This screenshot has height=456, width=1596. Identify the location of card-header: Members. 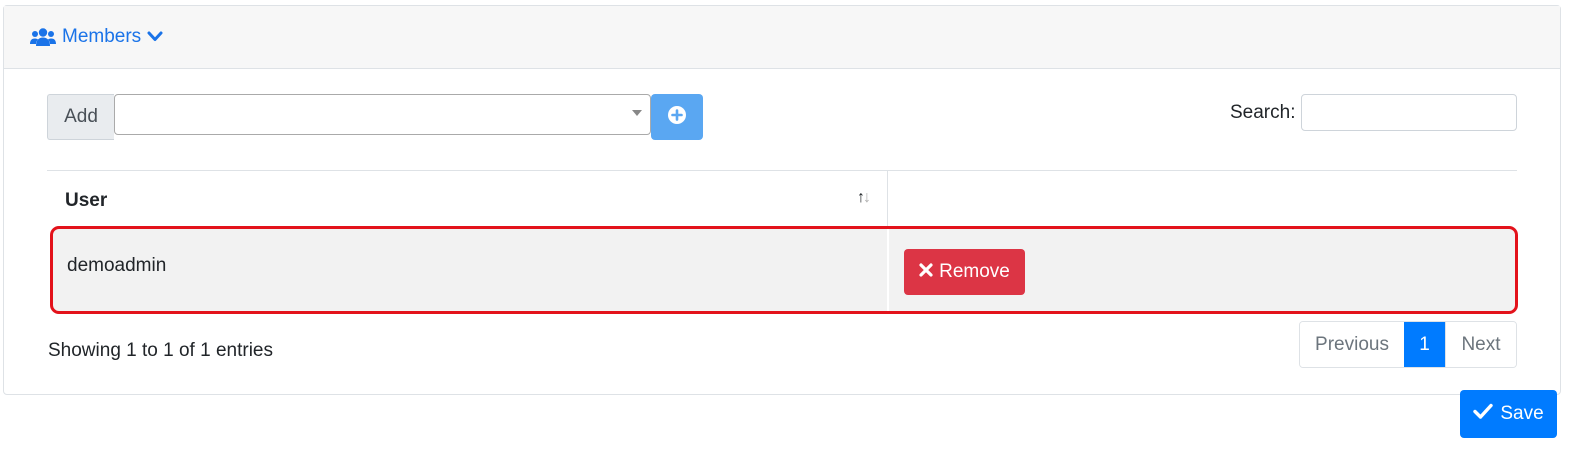
(782, 37).